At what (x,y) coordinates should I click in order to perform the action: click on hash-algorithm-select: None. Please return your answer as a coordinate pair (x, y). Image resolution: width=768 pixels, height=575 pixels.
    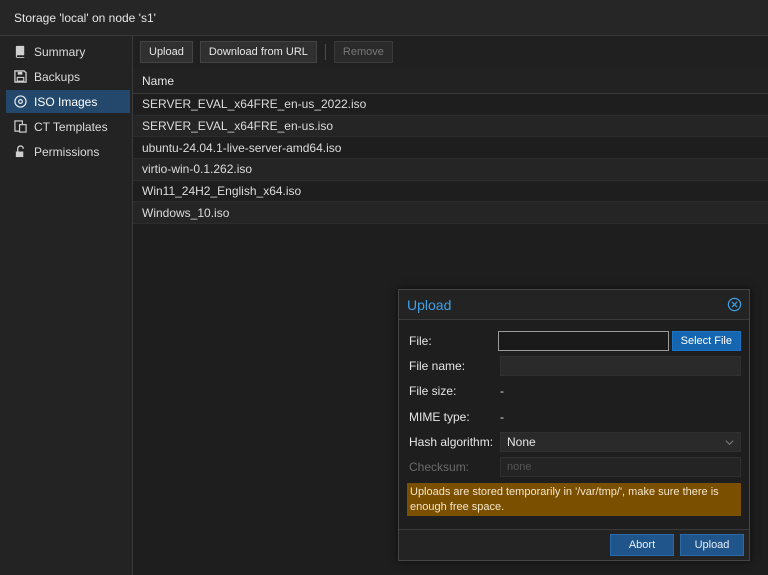
    Looking at the image, I should click on (620, 442).